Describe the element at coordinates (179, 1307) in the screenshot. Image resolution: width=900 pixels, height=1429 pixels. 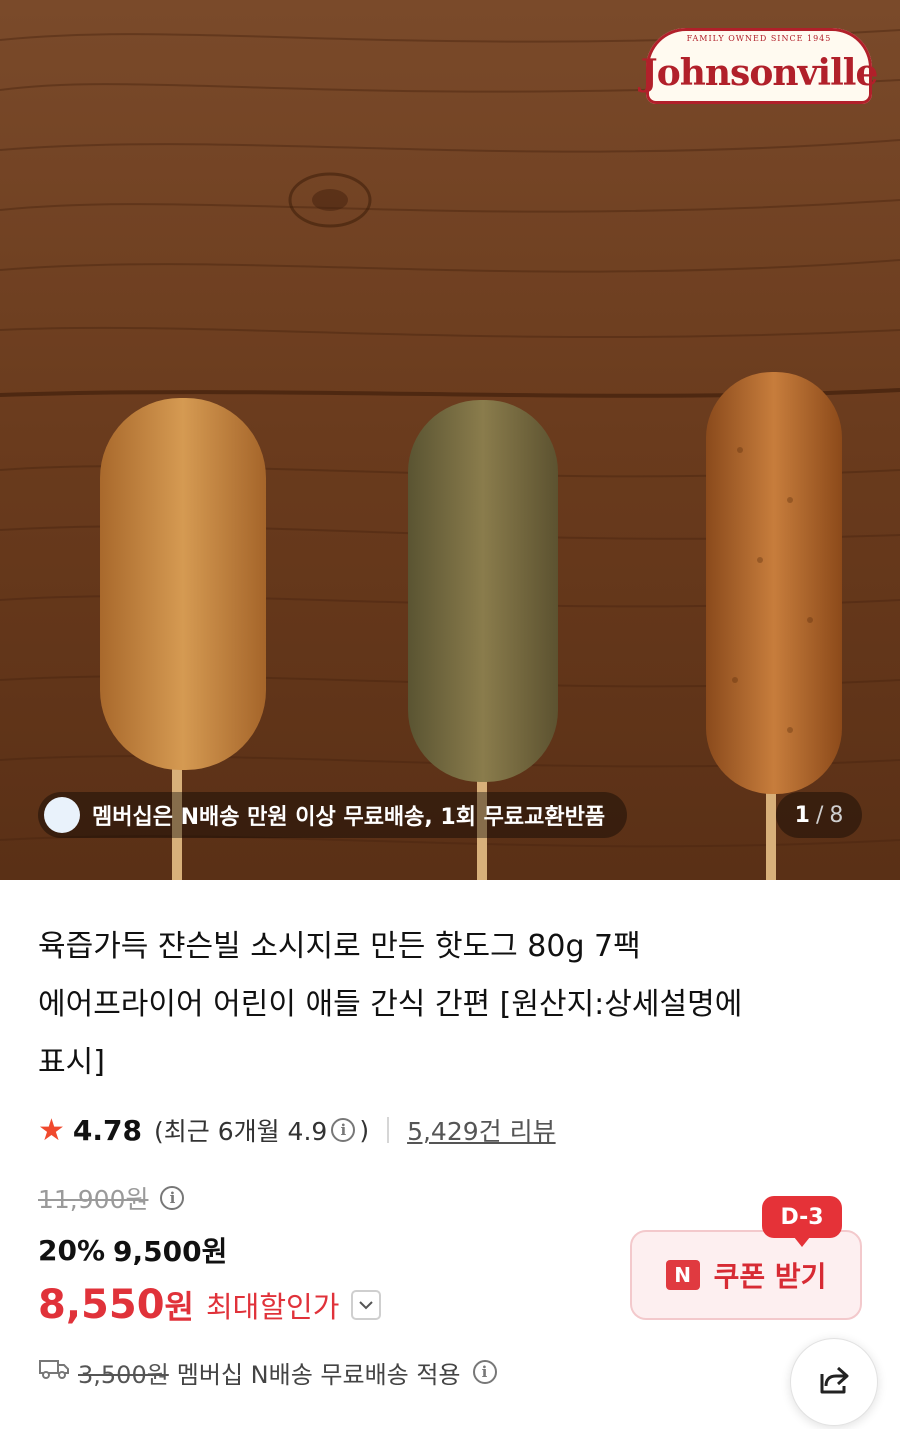
I see `final-price-unit: 원` at that location.